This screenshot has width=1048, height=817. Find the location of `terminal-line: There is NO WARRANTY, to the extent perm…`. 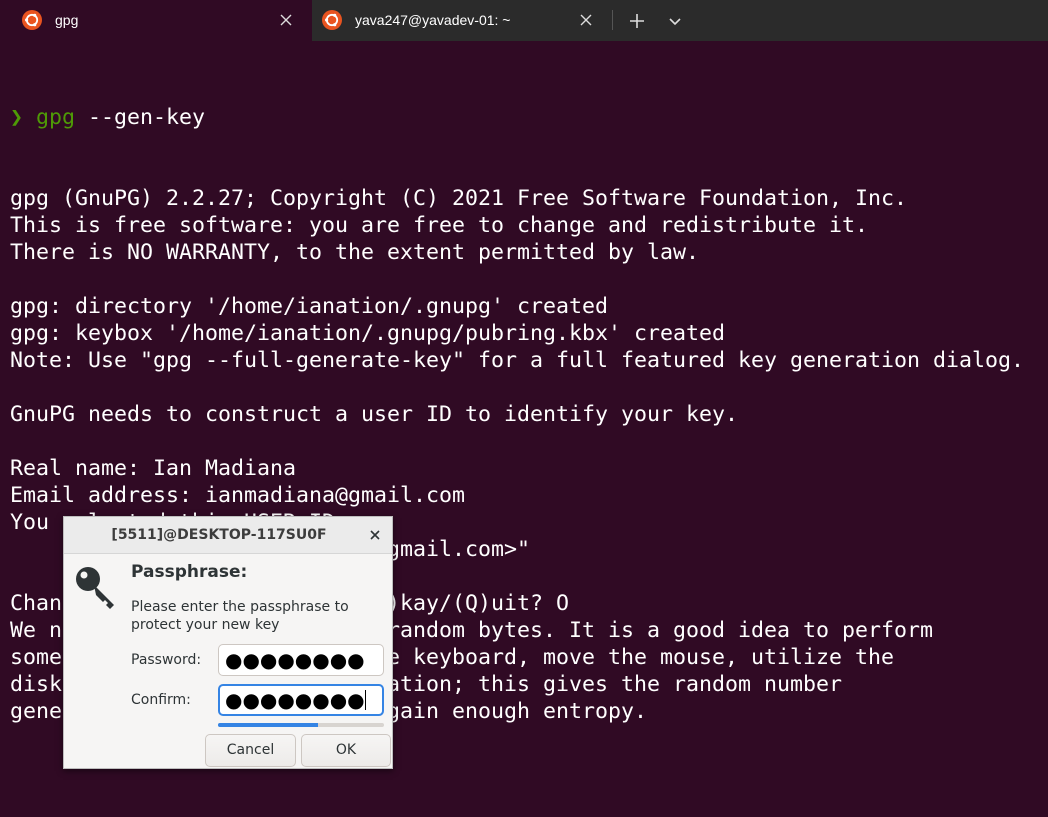

terminal-line: There is NO WARRANTY, to the extent perm… is located at coordinates (355, 252).